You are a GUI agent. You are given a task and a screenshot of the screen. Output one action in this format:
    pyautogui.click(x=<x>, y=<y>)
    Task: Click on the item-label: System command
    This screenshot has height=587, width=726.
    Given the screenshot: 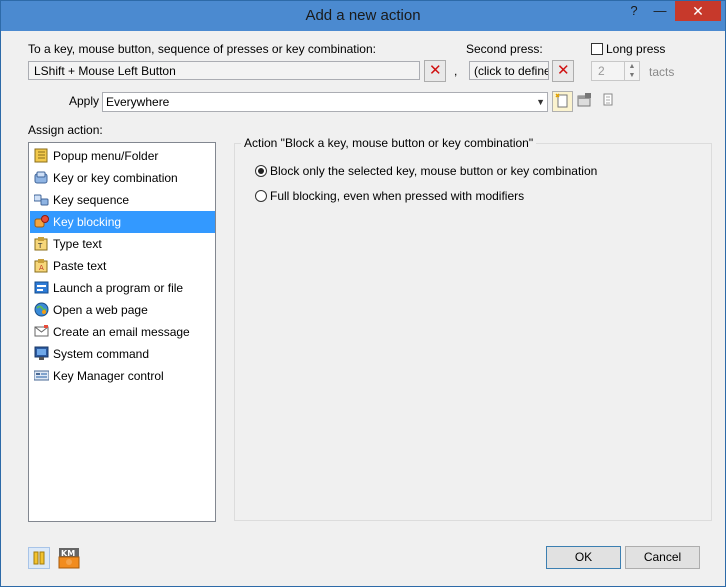 What is the action you would take?
    pyautogui.click(x=101, y=354)
    